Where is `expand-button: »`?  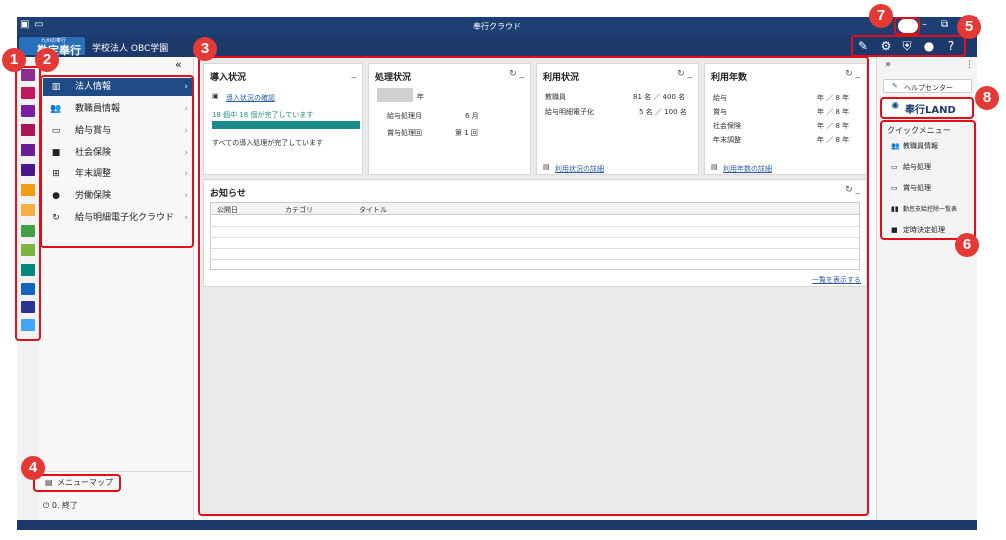 expand-button: » is located at coordinates (888, 64).